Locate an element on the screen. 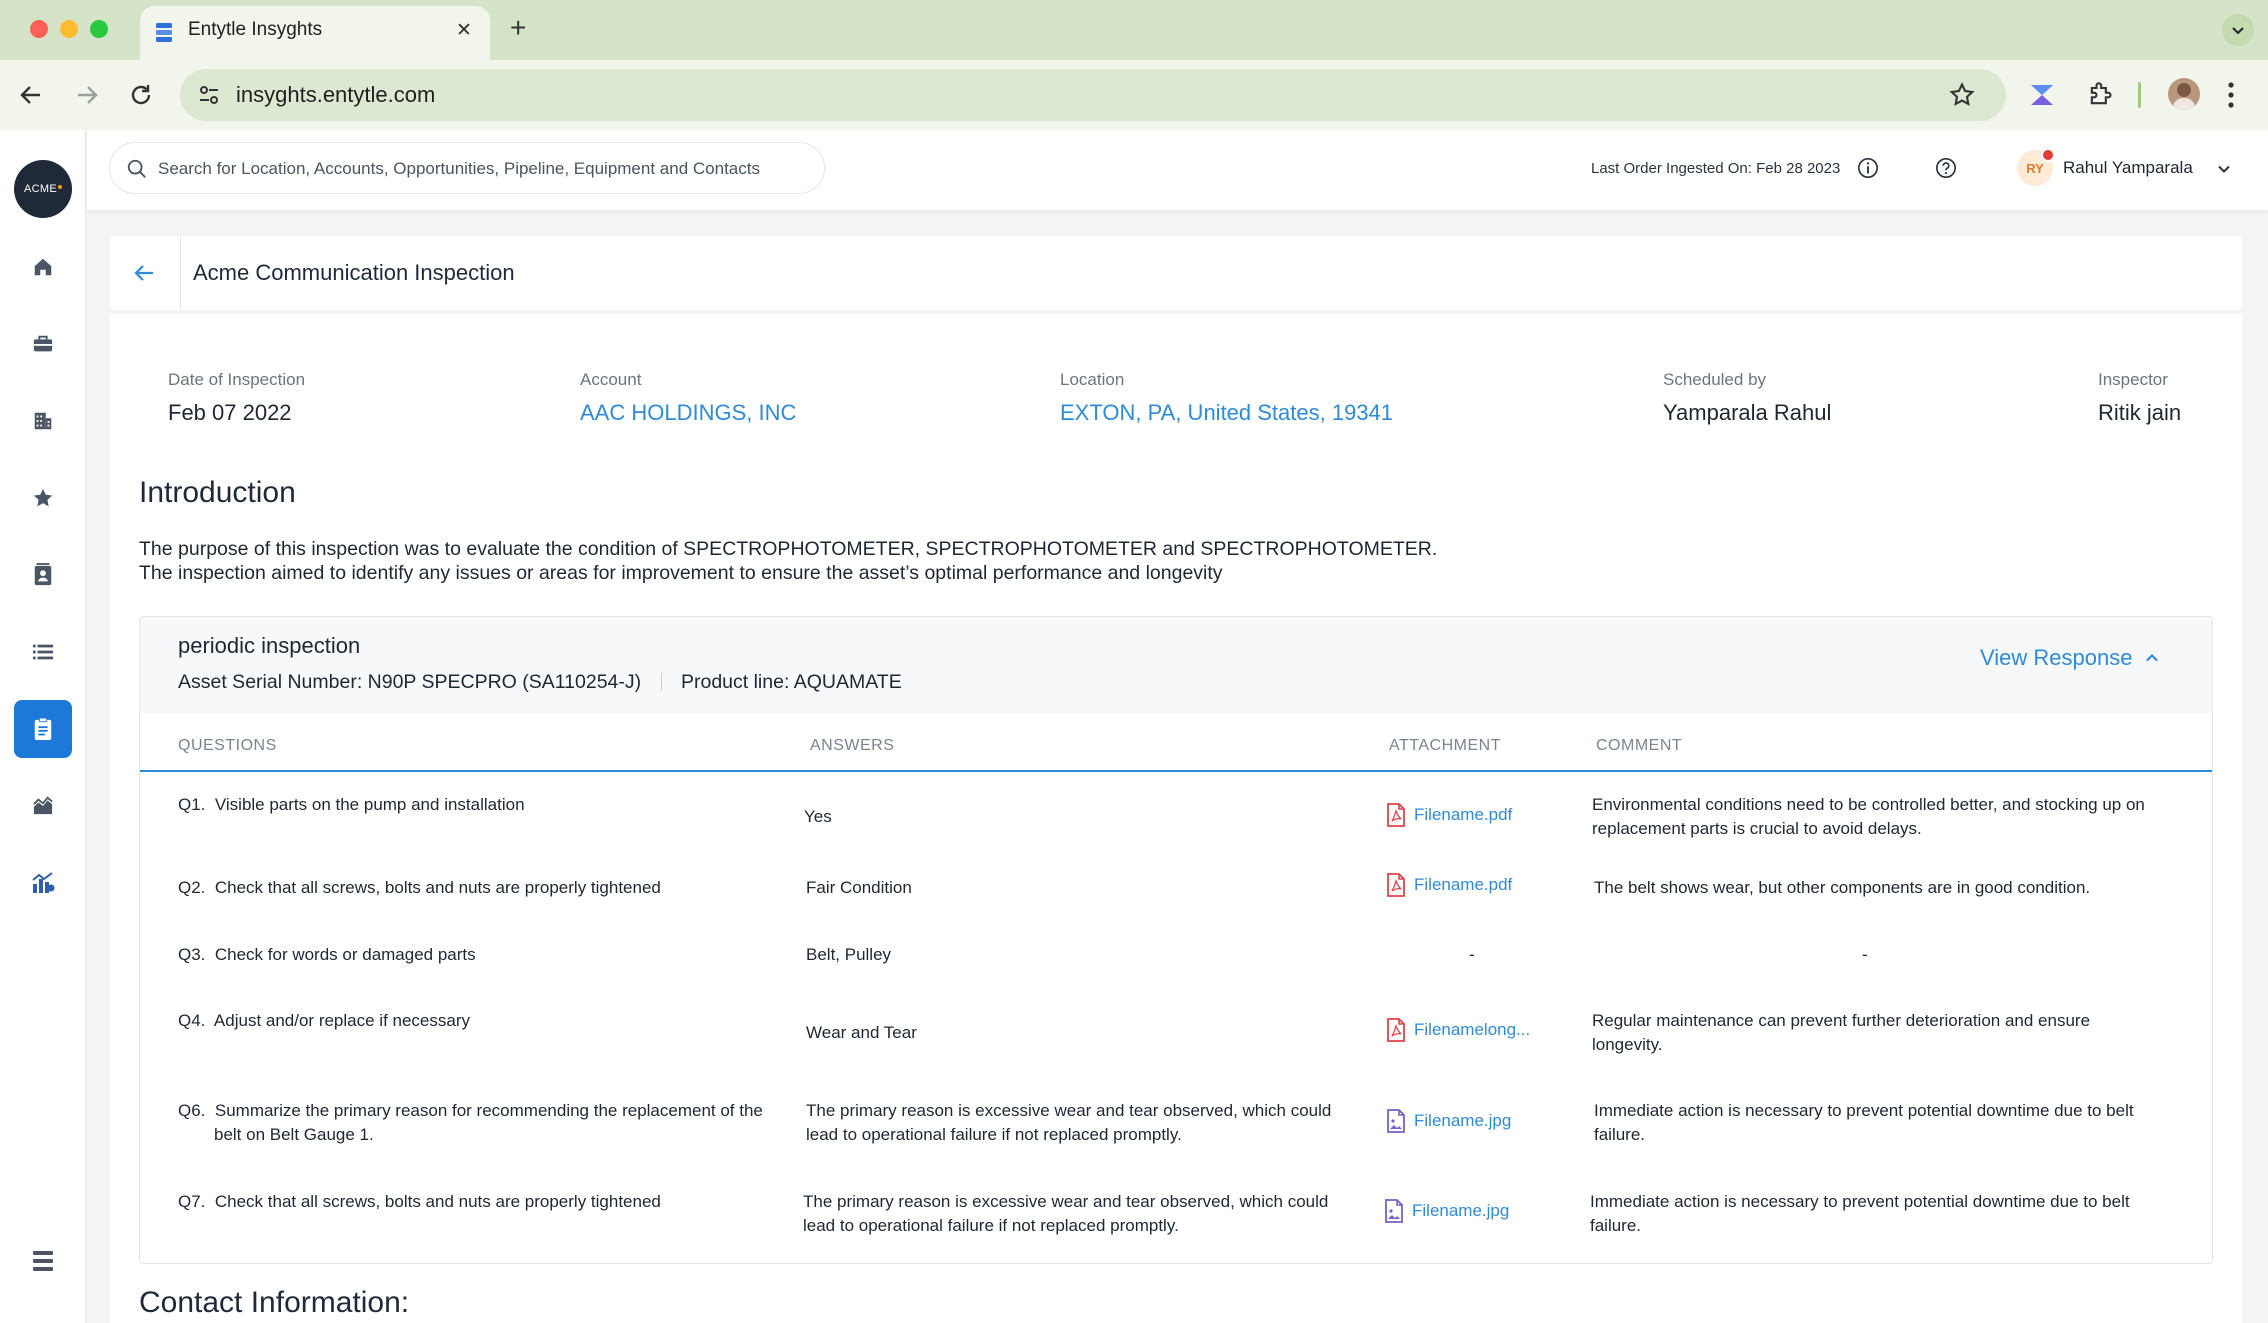  location-label: Location is located at coordinates (1092, 379).